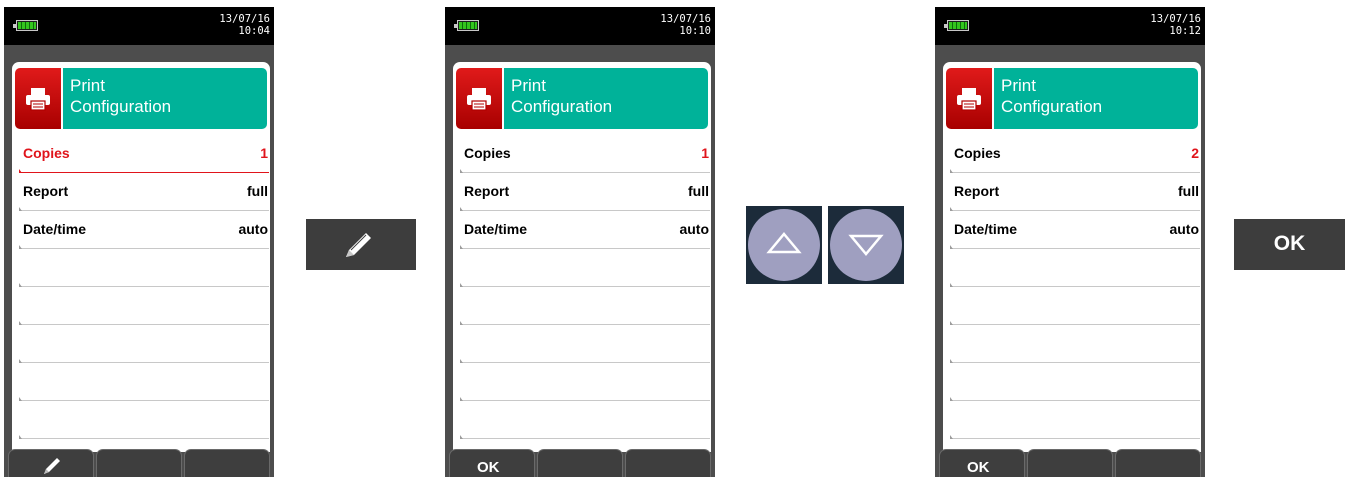  Describe the element at coordinates (139, 26) in the screenshot. I see `status-bar: 13/07/16 10:04` at that location.